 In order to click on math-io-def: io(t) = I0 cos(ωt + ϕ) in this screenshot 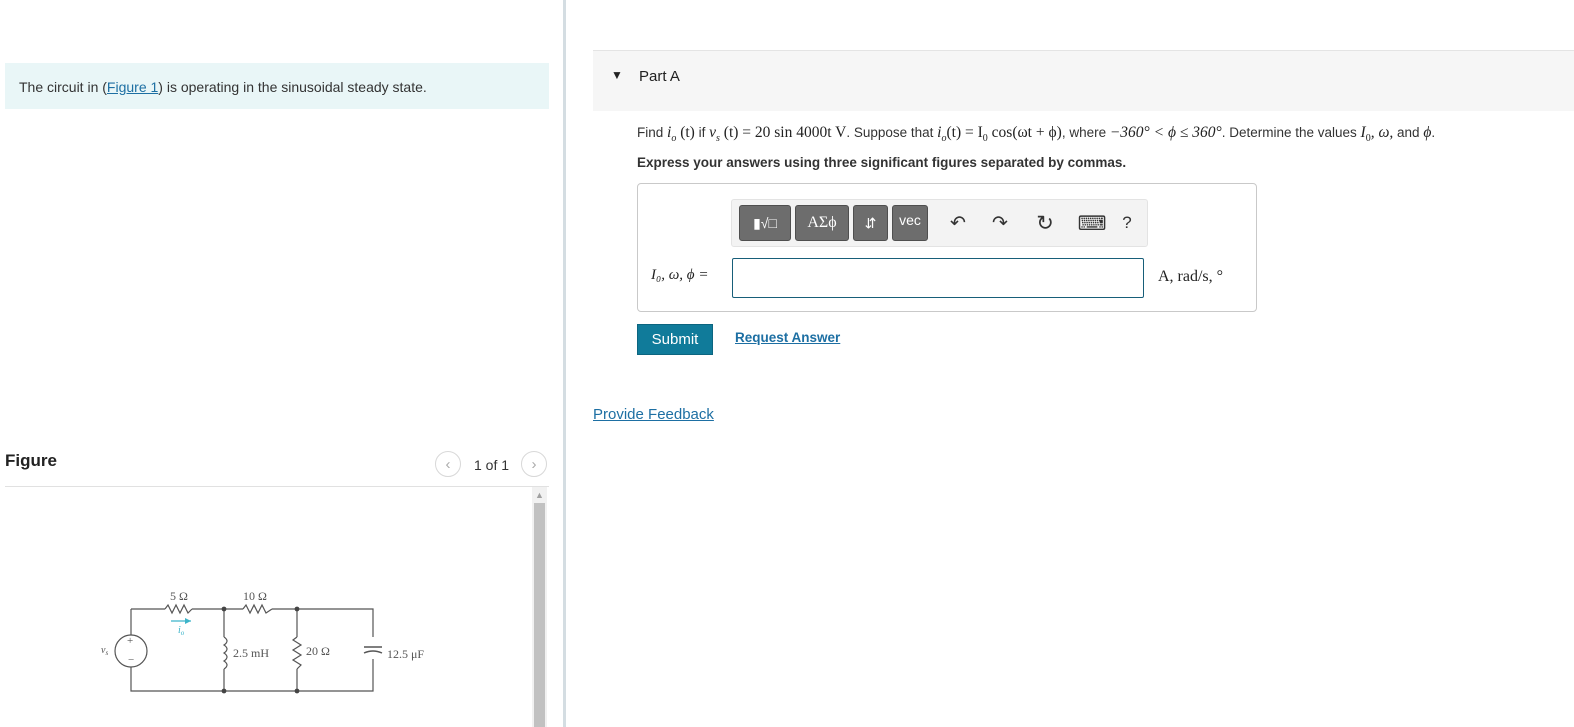, I will do `click(999, 134)`.